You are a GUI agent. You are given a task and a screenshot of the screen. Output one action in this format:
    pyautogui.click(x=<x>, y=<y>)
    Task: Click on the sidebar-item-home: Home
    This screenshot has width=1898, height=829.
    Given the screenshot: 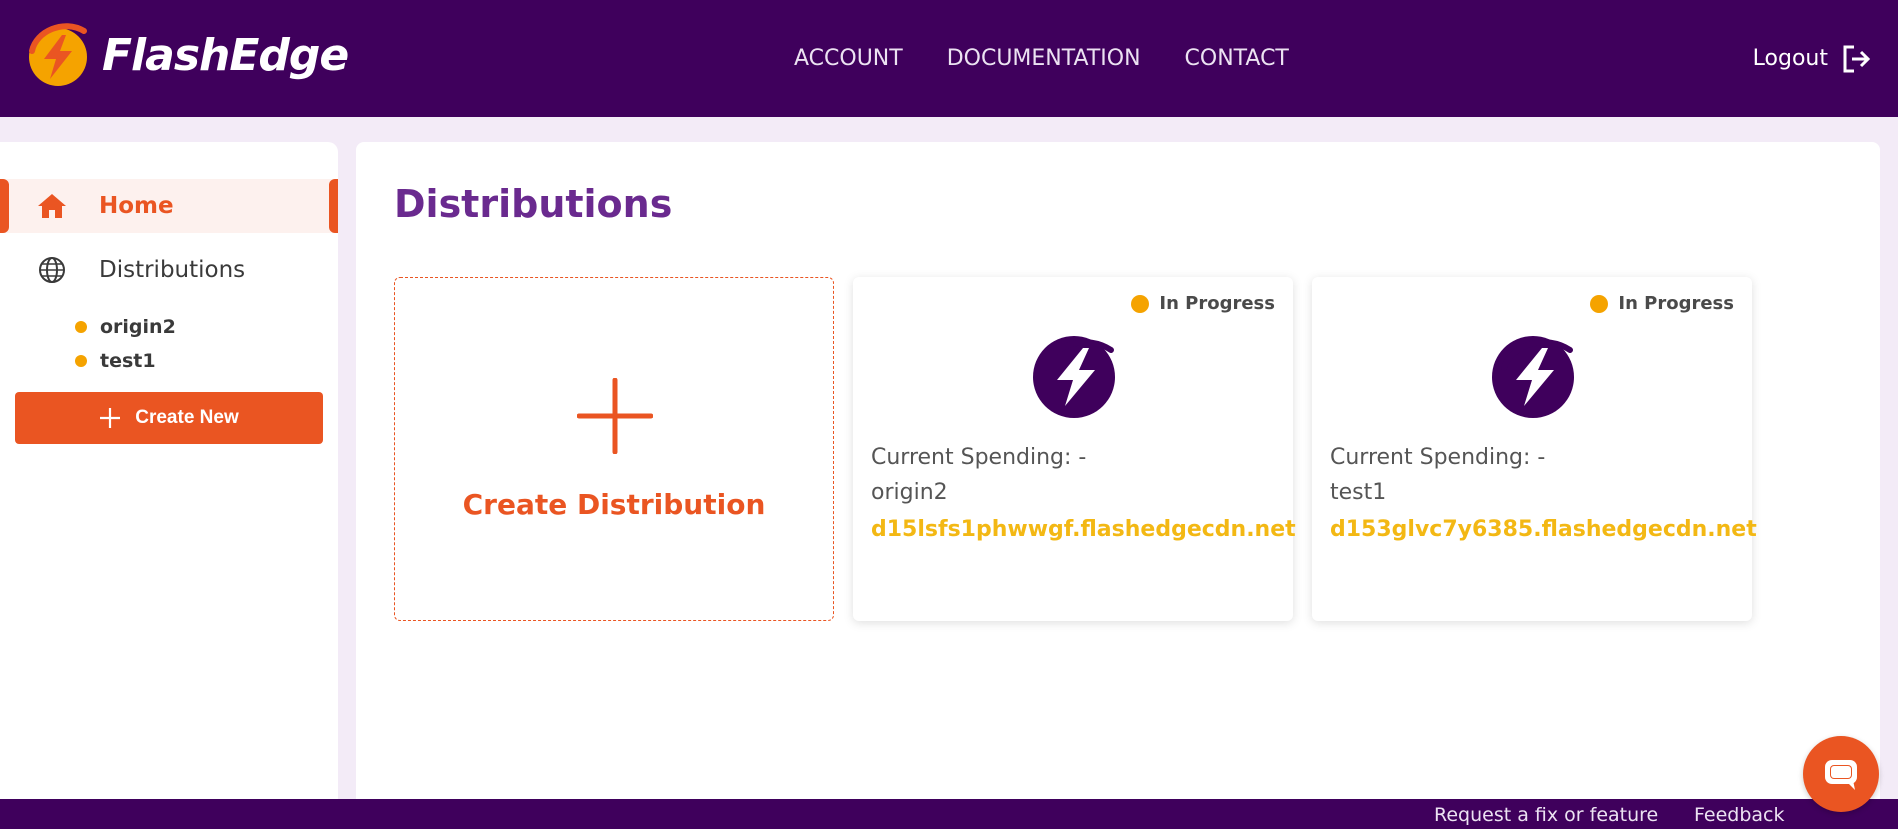 What is the action you would take?
    pyautogui.click(x=169, y=206)
    